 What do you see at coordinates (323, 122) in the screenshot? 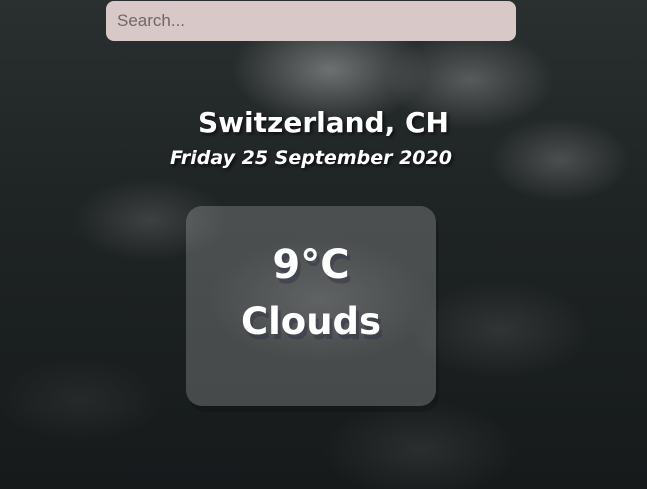
I see `location-name: Switzerland, CH` at bounding box center [323, 122].